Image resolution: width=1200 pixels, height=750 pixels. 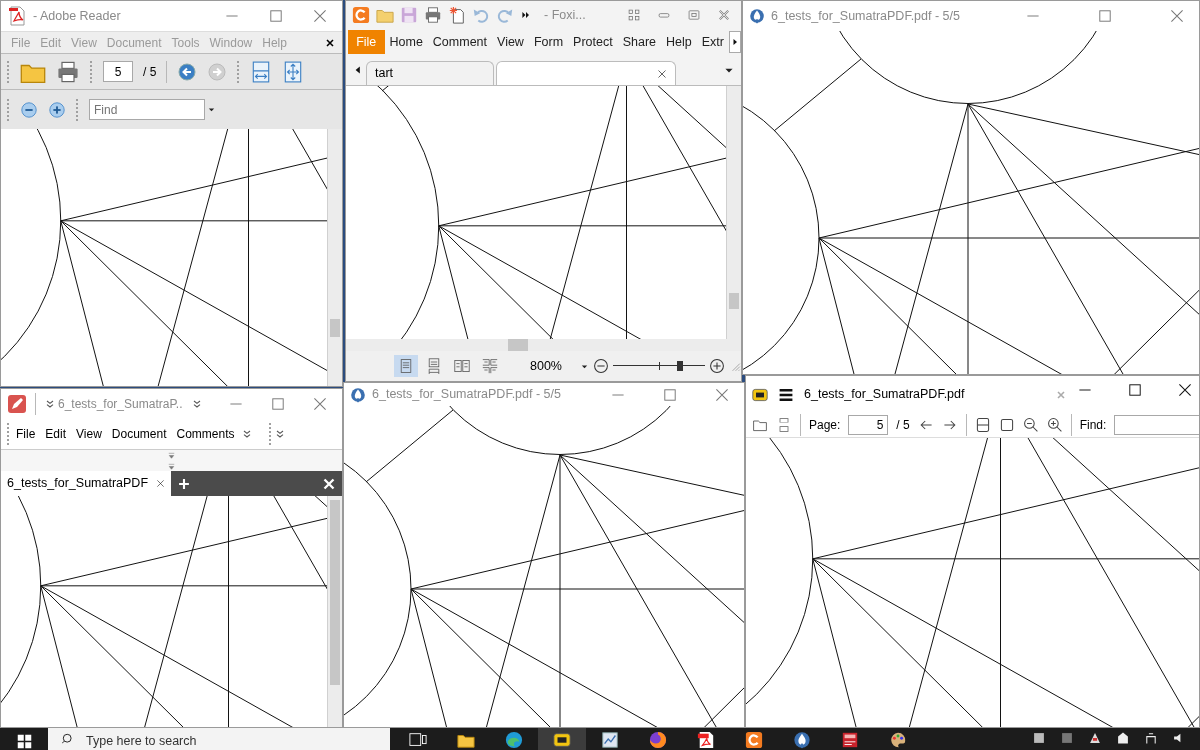 I want to click on tab-label: 6_tests_for_SumatraPDF, so click(x=78, y=484).